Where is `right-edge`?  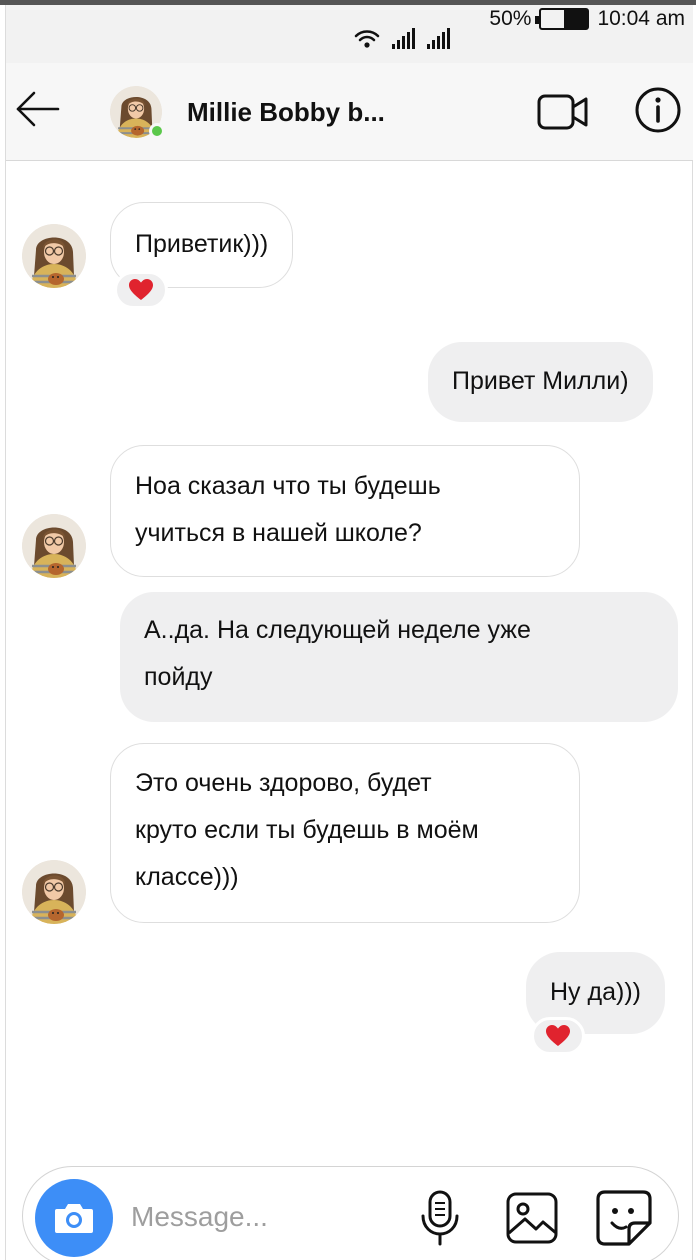
right-edge is located at coordinates (692, 632).